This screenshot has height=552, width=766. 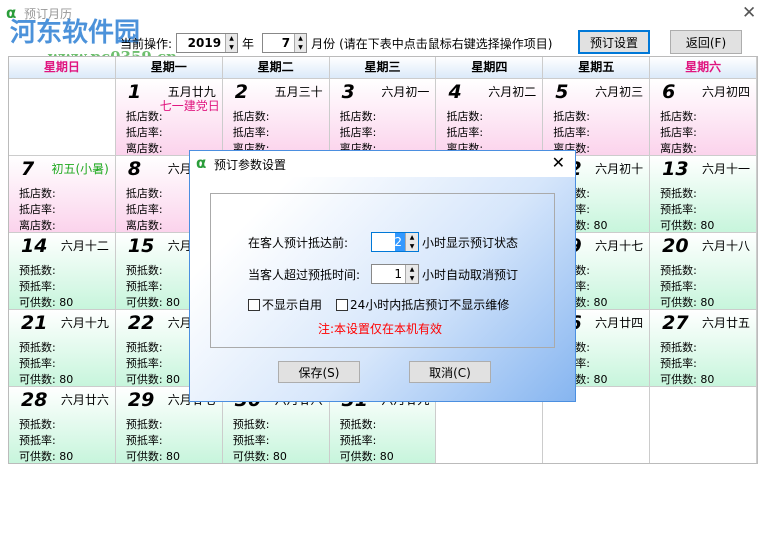 I want to click on day-cell: 5 六月初三 抵店数: 抵店率: 离店数:, so click(x=597, y=117).